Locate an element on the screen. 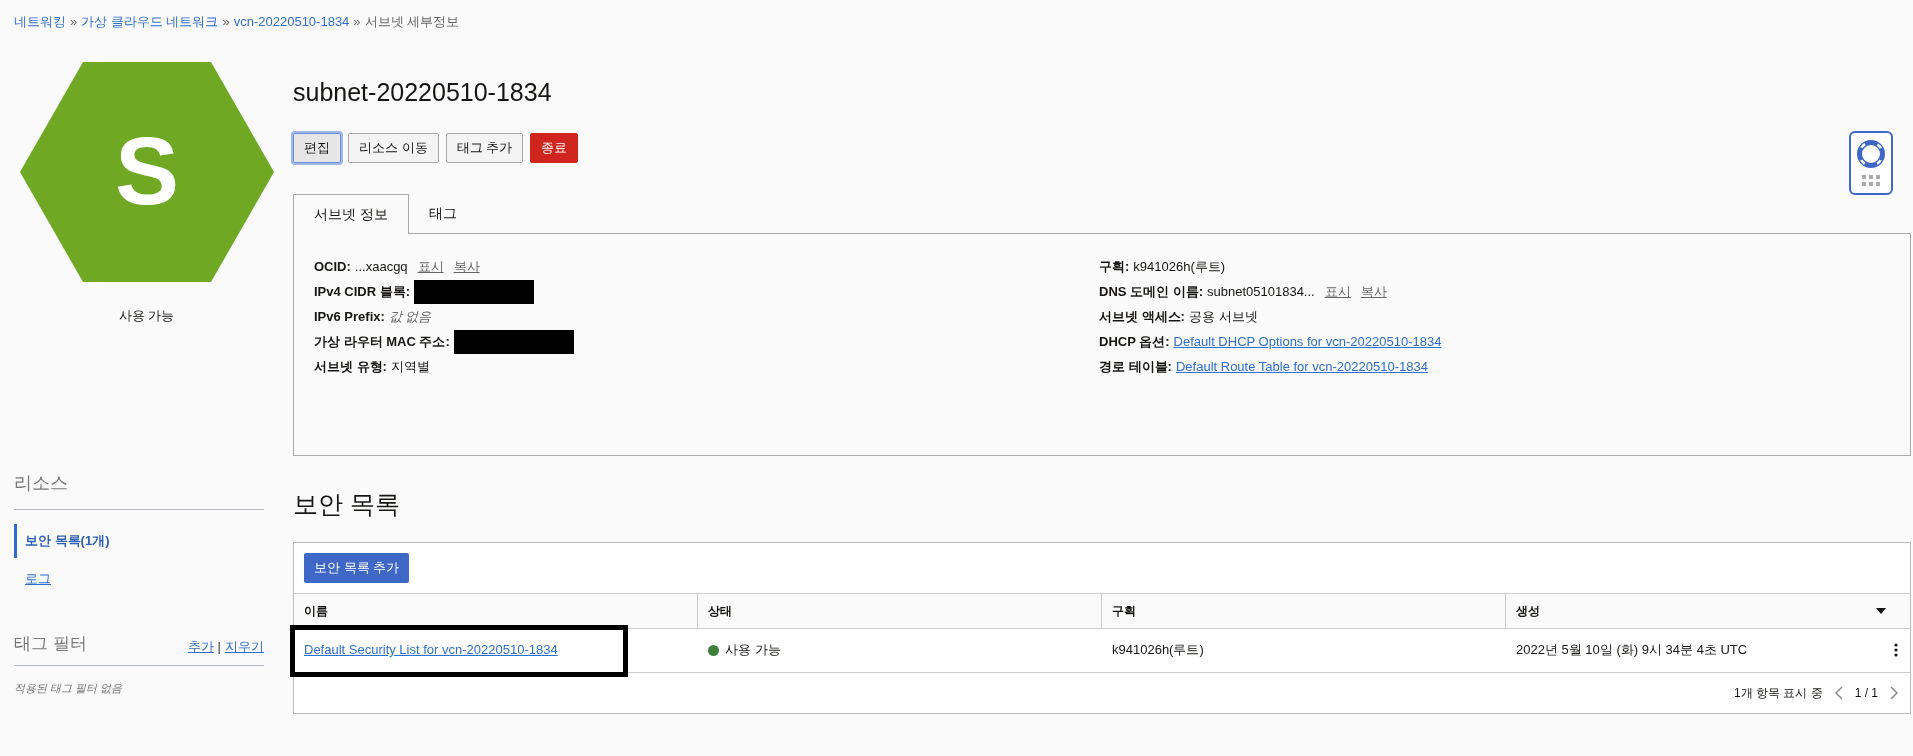 The height and width of the screenshot is (756, 1913). grid-dots-icon is located at coordinates (1871, 181).